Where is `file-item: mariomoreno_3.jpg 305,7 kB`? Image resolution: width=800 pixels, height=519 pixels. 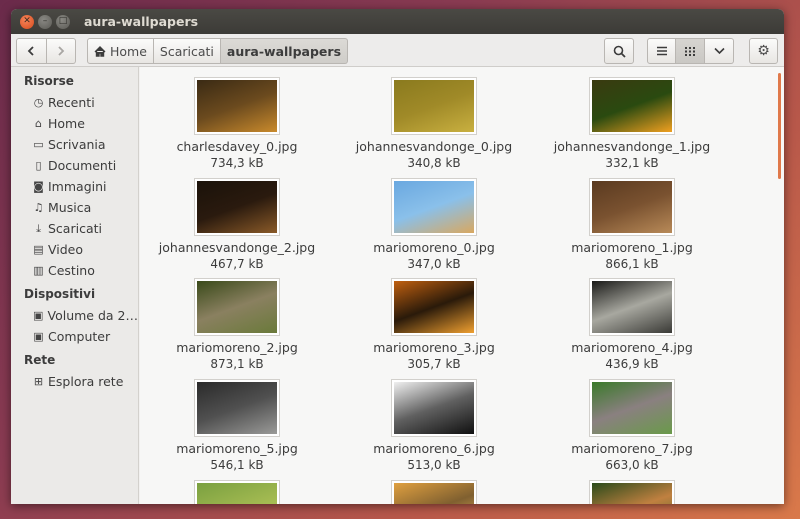
file-item: mariomoreno_3.jpg 305,7 kB is located at coordinates (434, 325).